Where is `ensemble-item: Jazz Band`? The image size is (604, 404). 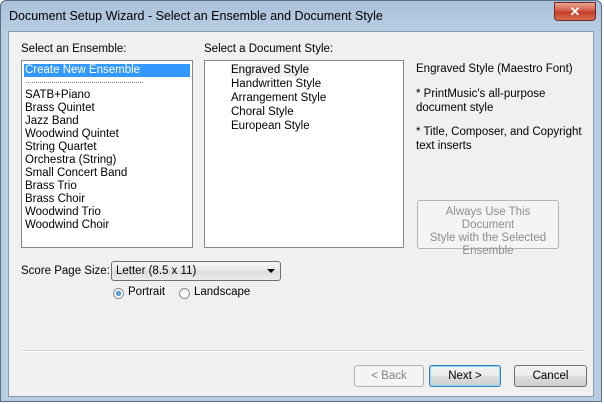 ensemble-item: Jazz Band is located at coordinates (52, 121).